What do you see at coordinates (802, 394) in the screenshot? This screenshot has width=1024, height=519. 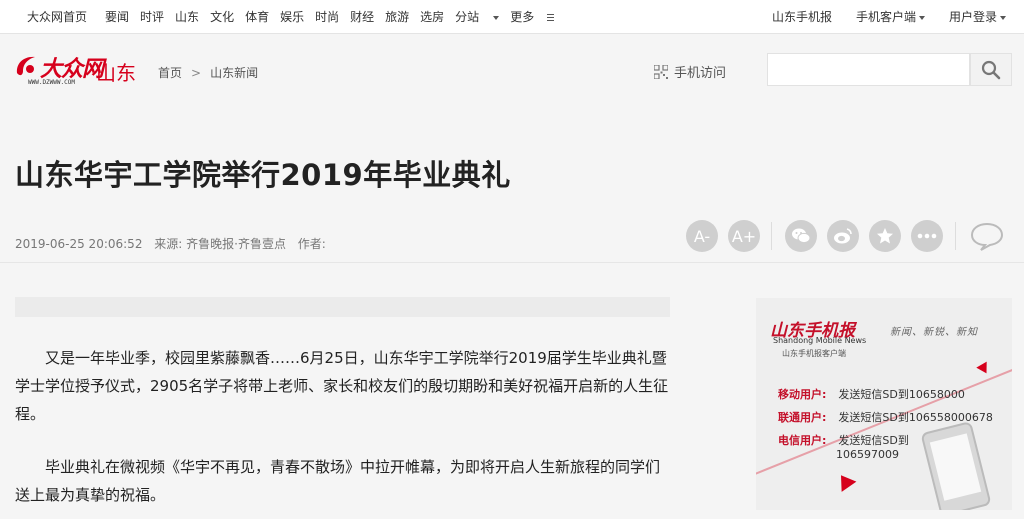 I see `ad-row-key: 移动用户:` at bounding box center [802, 394].